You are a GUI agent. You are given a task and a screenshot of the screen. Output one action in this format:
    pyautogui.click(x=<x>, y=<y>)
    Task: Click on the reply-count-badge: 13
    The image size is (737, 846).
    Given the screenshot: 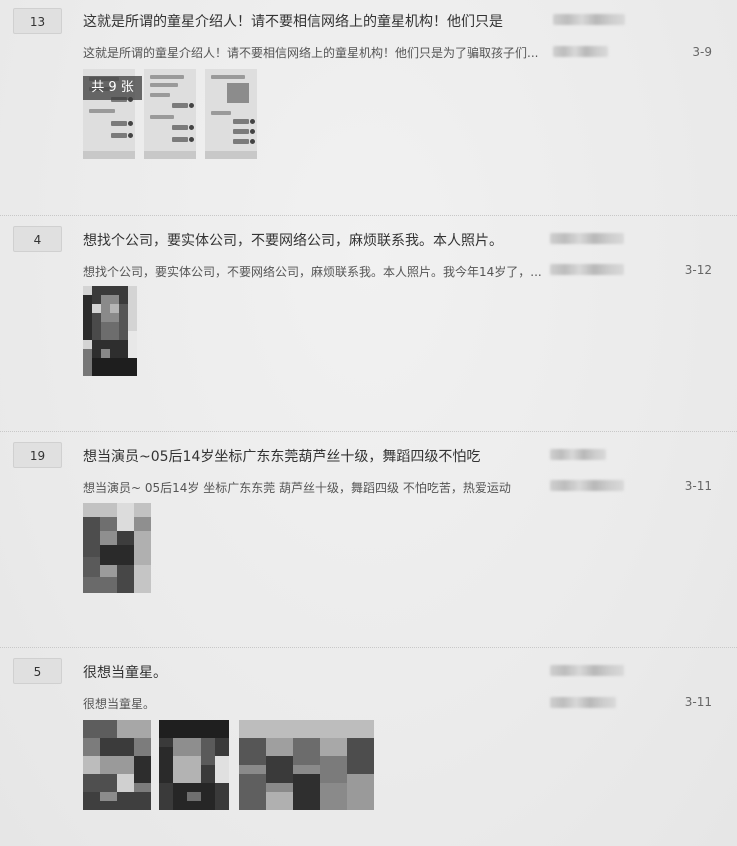 What is the action you would take?
    pyautogui.click(x=37, y=21)
    